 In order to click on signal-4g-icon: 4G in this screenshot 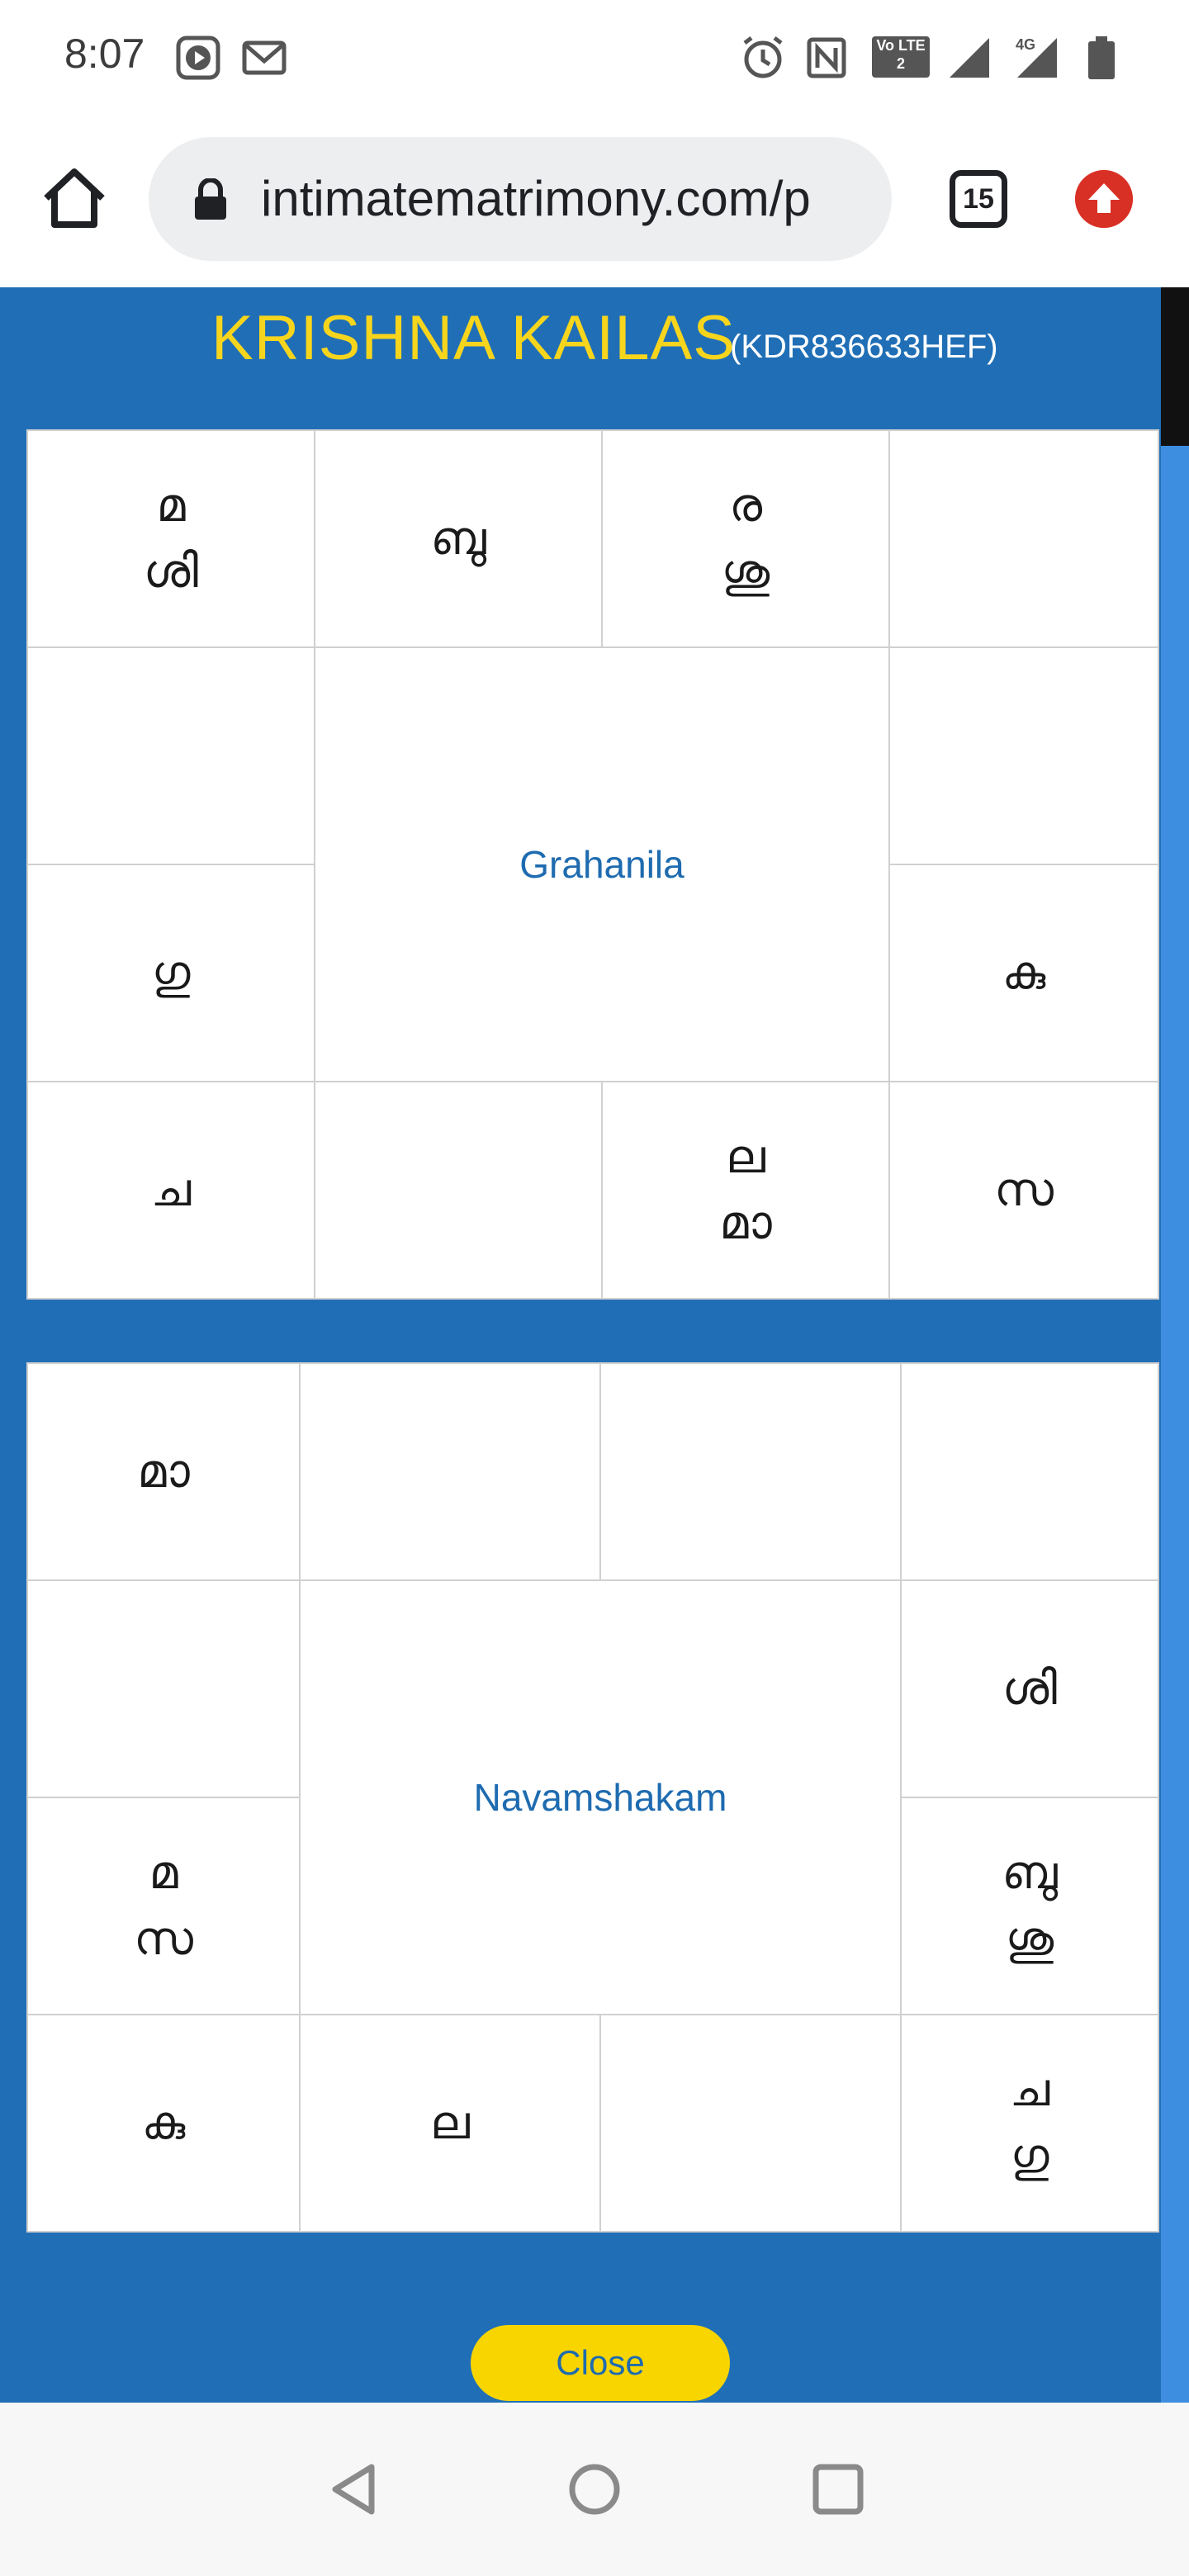, I will do `click(1036, 57)`.